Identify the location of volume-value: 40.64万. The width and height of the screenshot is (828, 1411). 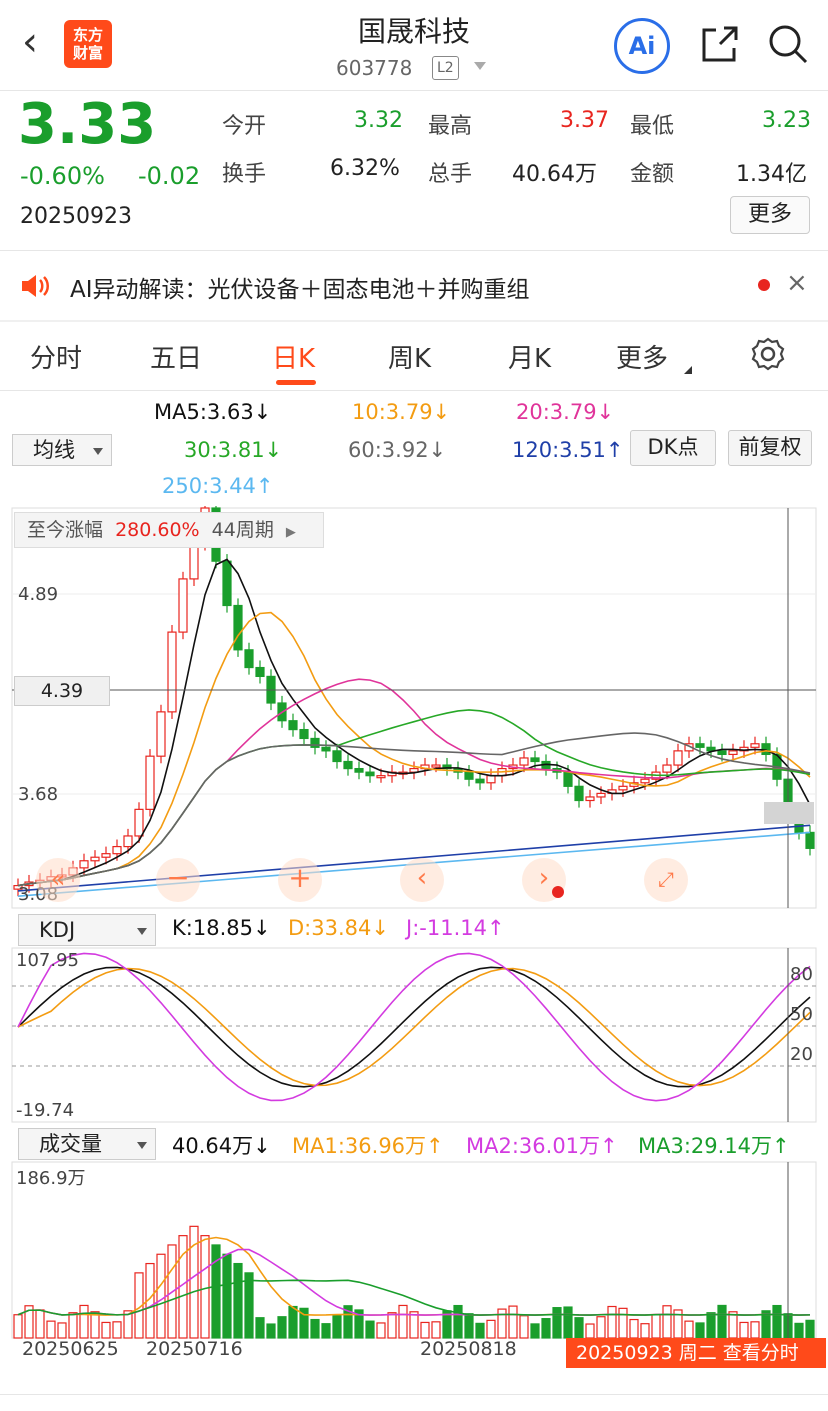
(554, 174).